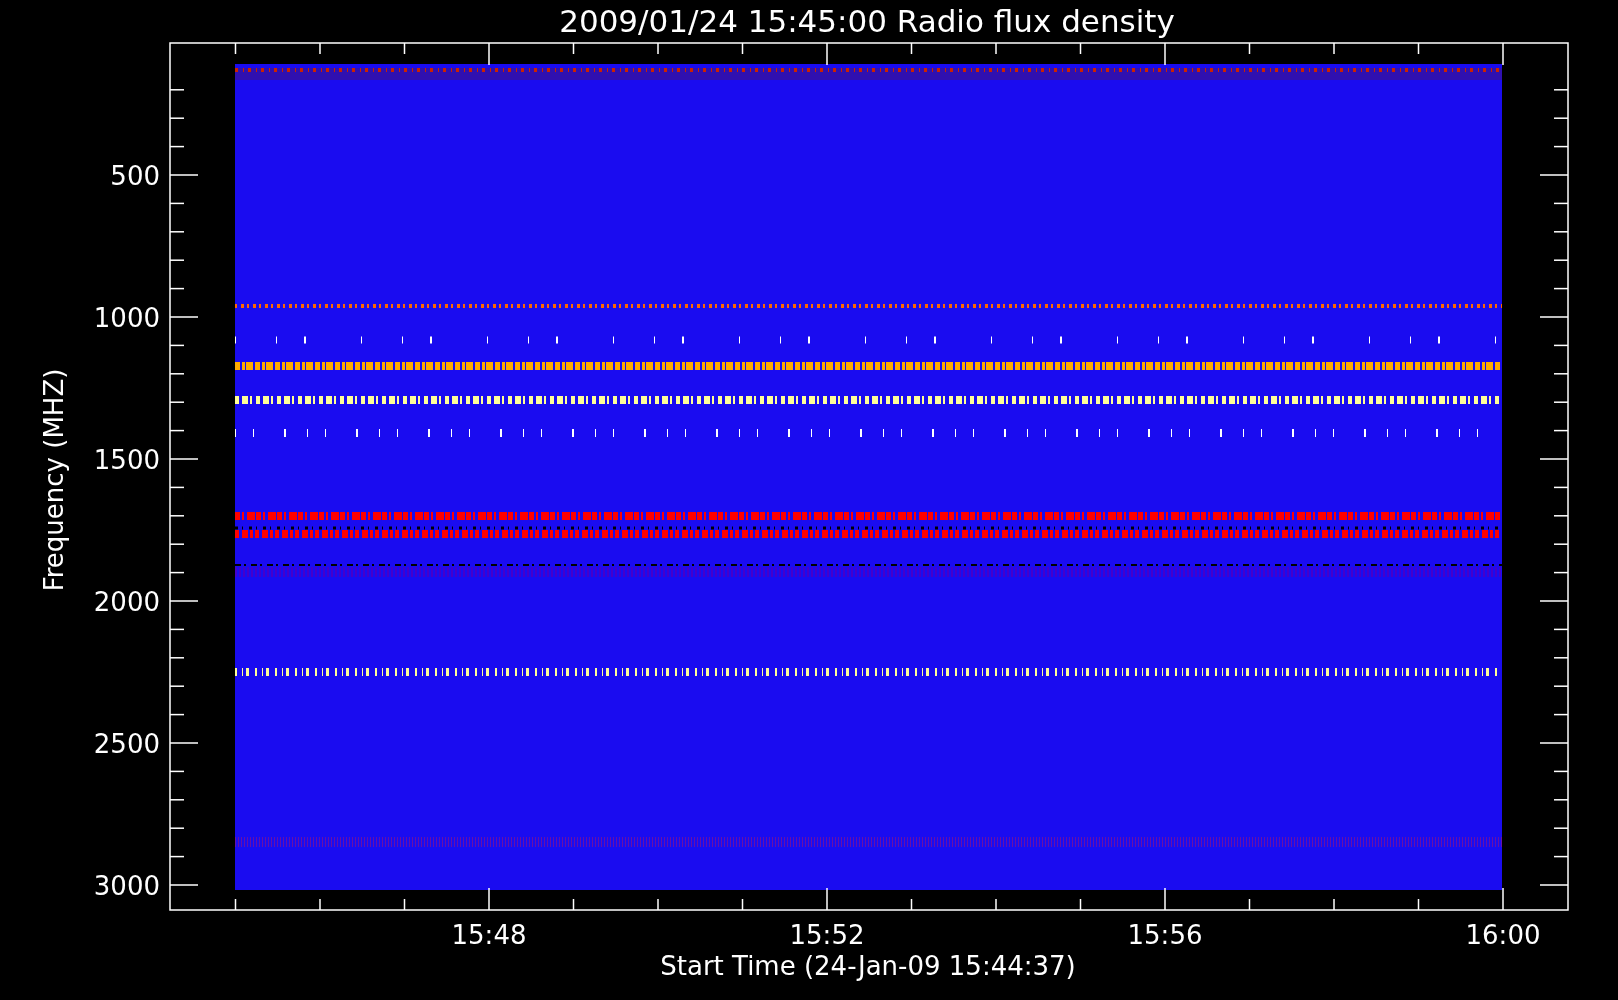 The width and height of the screenshot is (1618, 1000). Describe the element at coordinates (867, 21) in the screenshot. I see `plot-title: 2009/01/24 15:45:00 Radio flux density` at that location.